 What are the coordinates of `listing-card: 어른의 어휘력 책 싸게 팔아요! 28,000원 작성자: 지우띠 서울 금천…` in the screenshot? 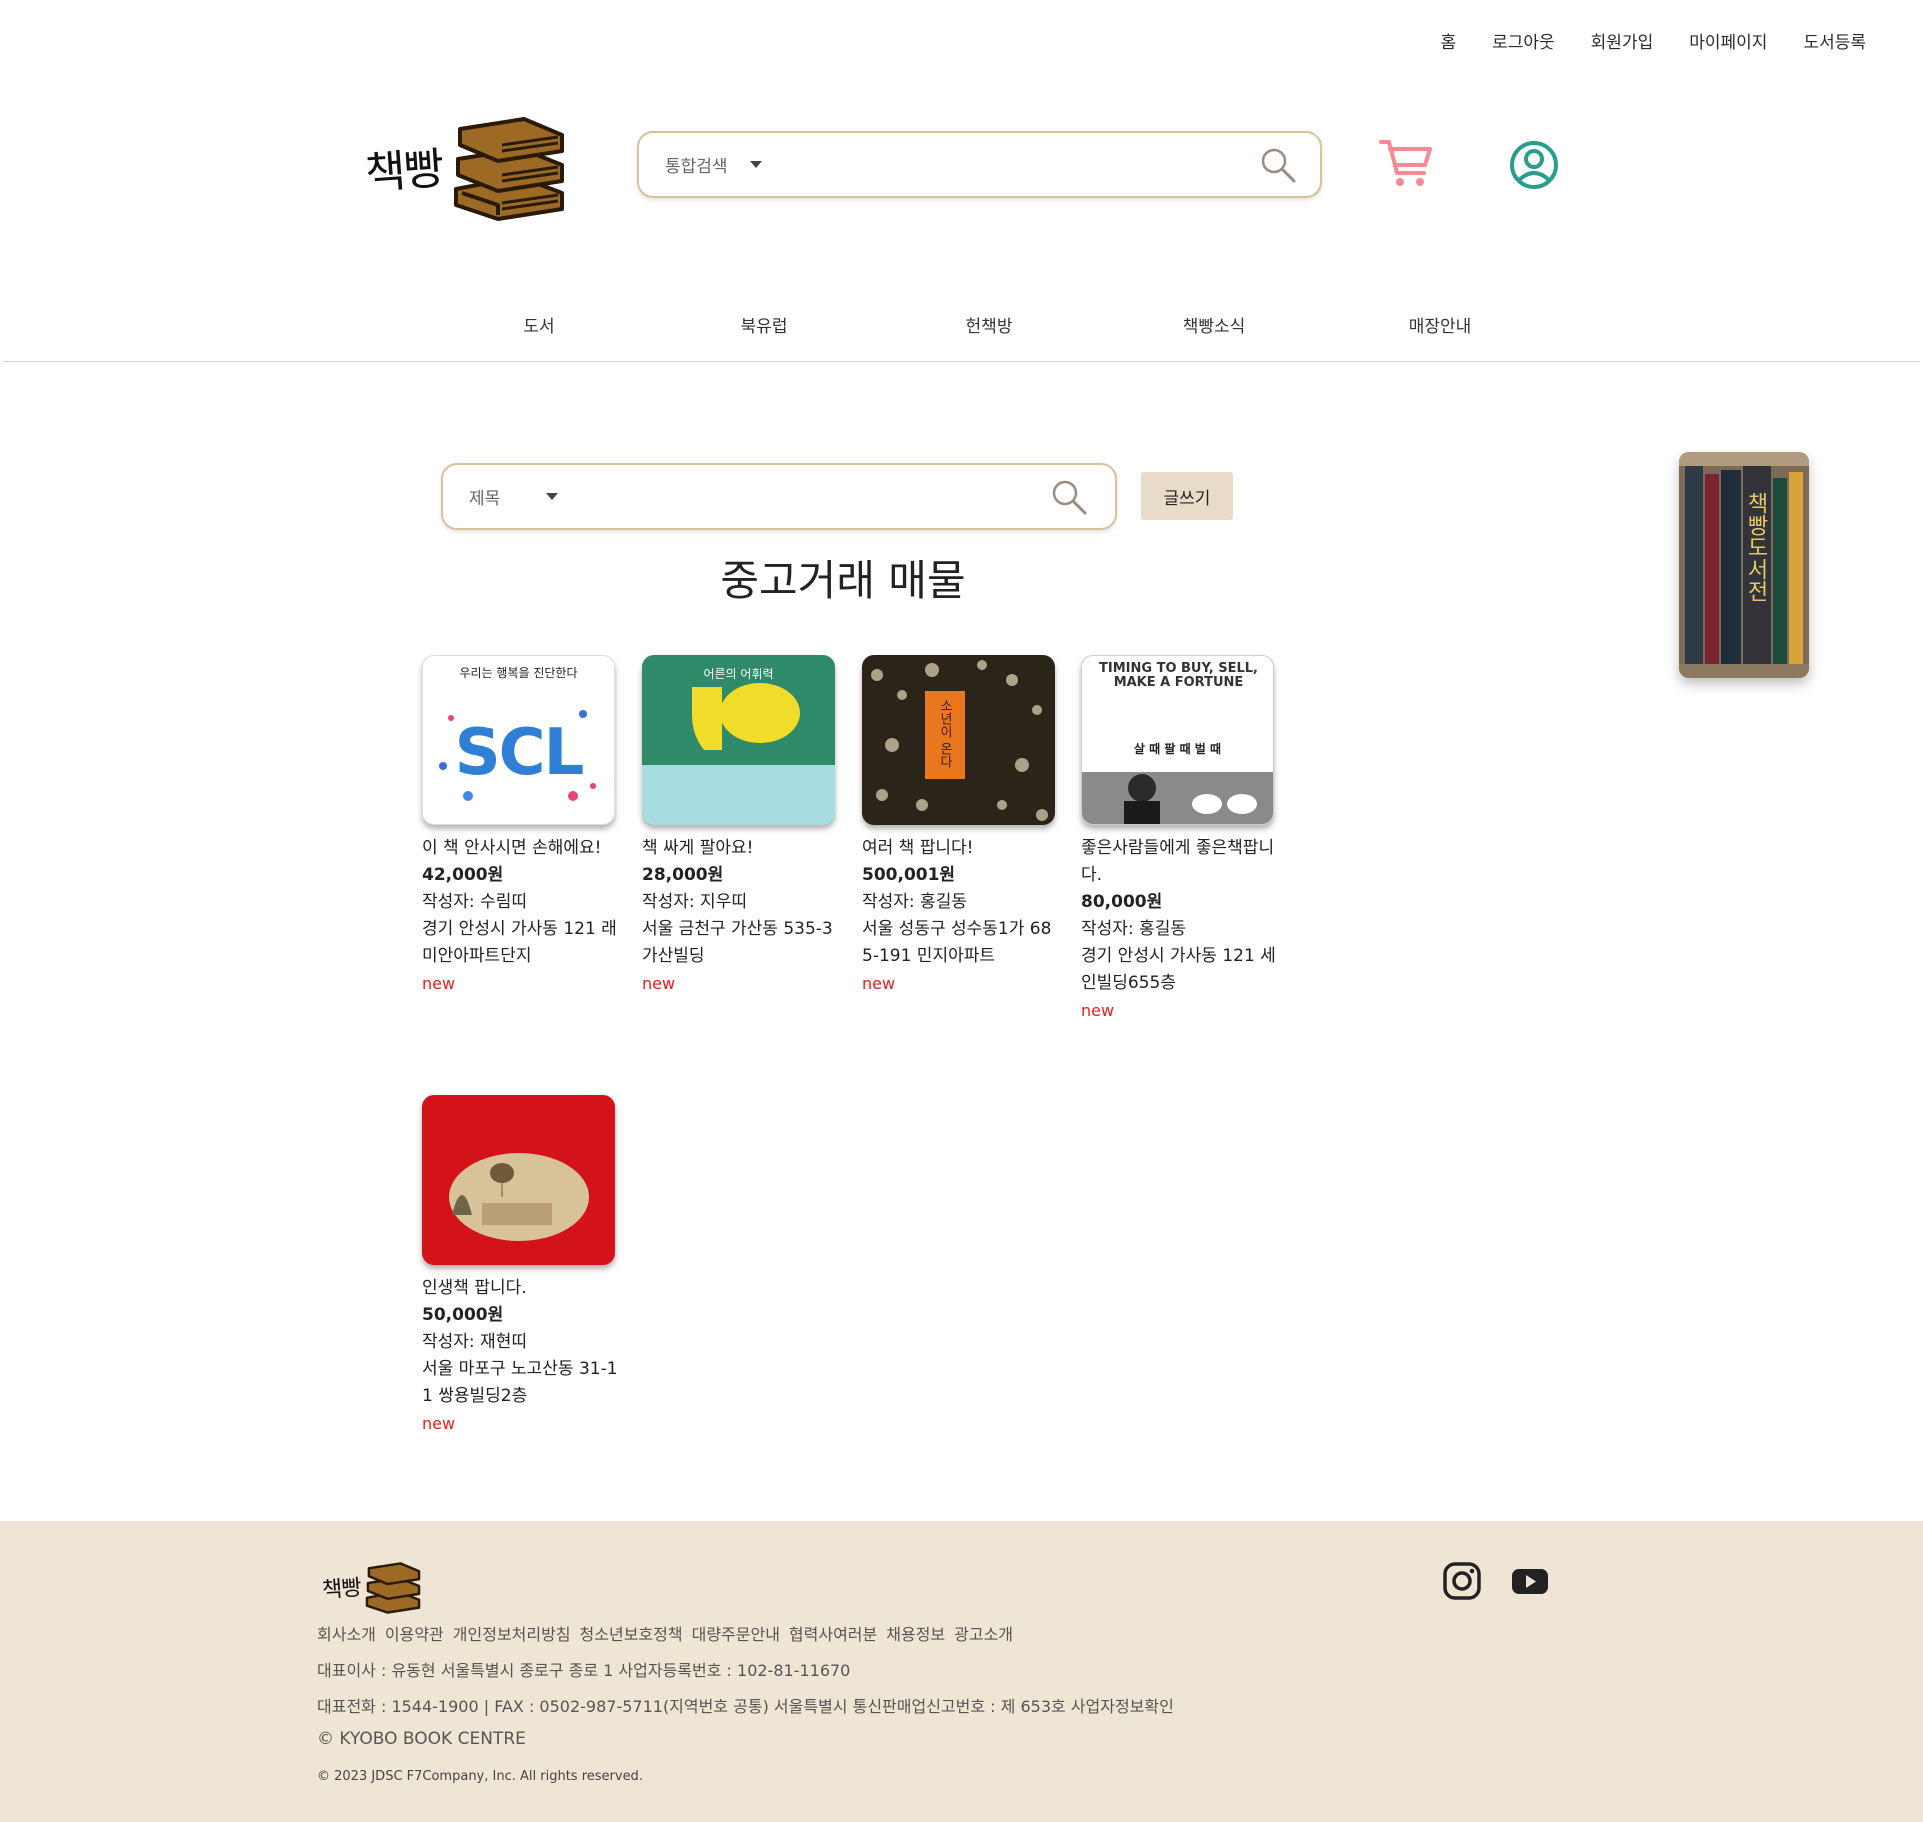 It's located at (740, 826).